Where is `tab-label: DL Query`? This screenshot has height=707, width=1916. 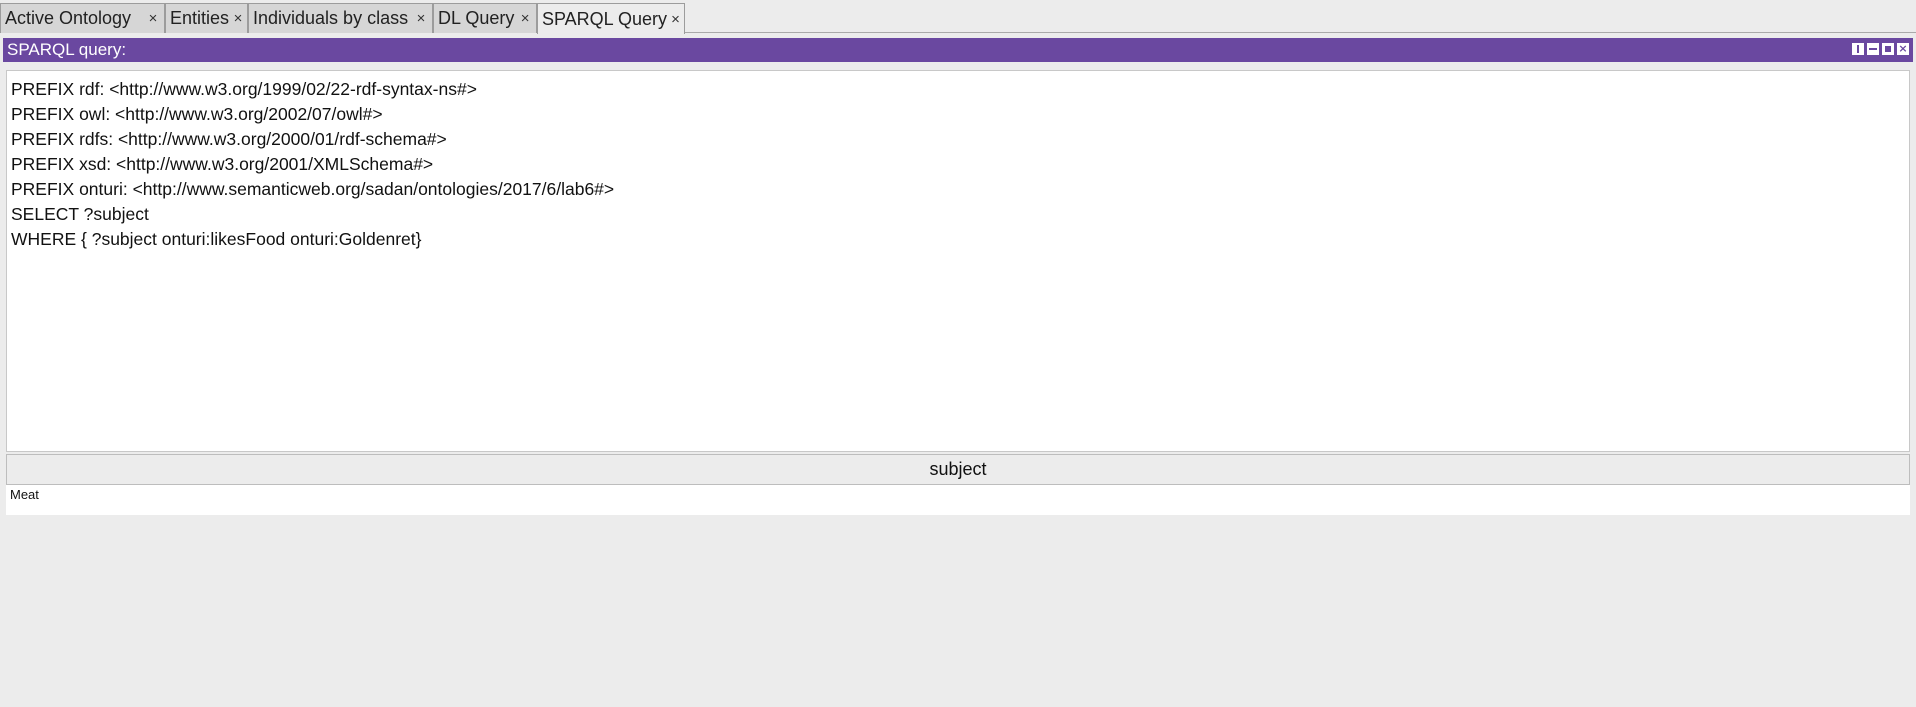 tab-label: DL Query is located at coordinates (476, 18).